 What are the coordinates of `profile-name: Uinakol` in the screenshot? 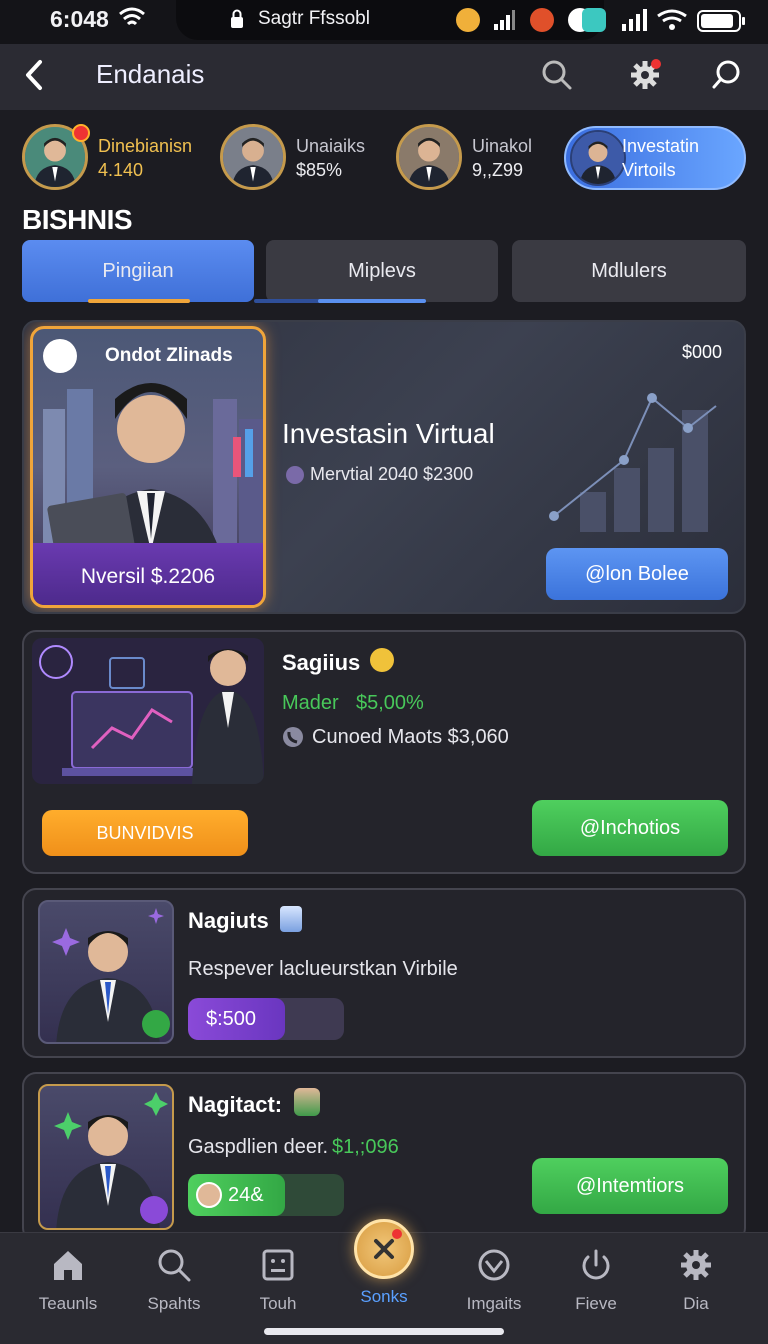 It's located at (502, 146).